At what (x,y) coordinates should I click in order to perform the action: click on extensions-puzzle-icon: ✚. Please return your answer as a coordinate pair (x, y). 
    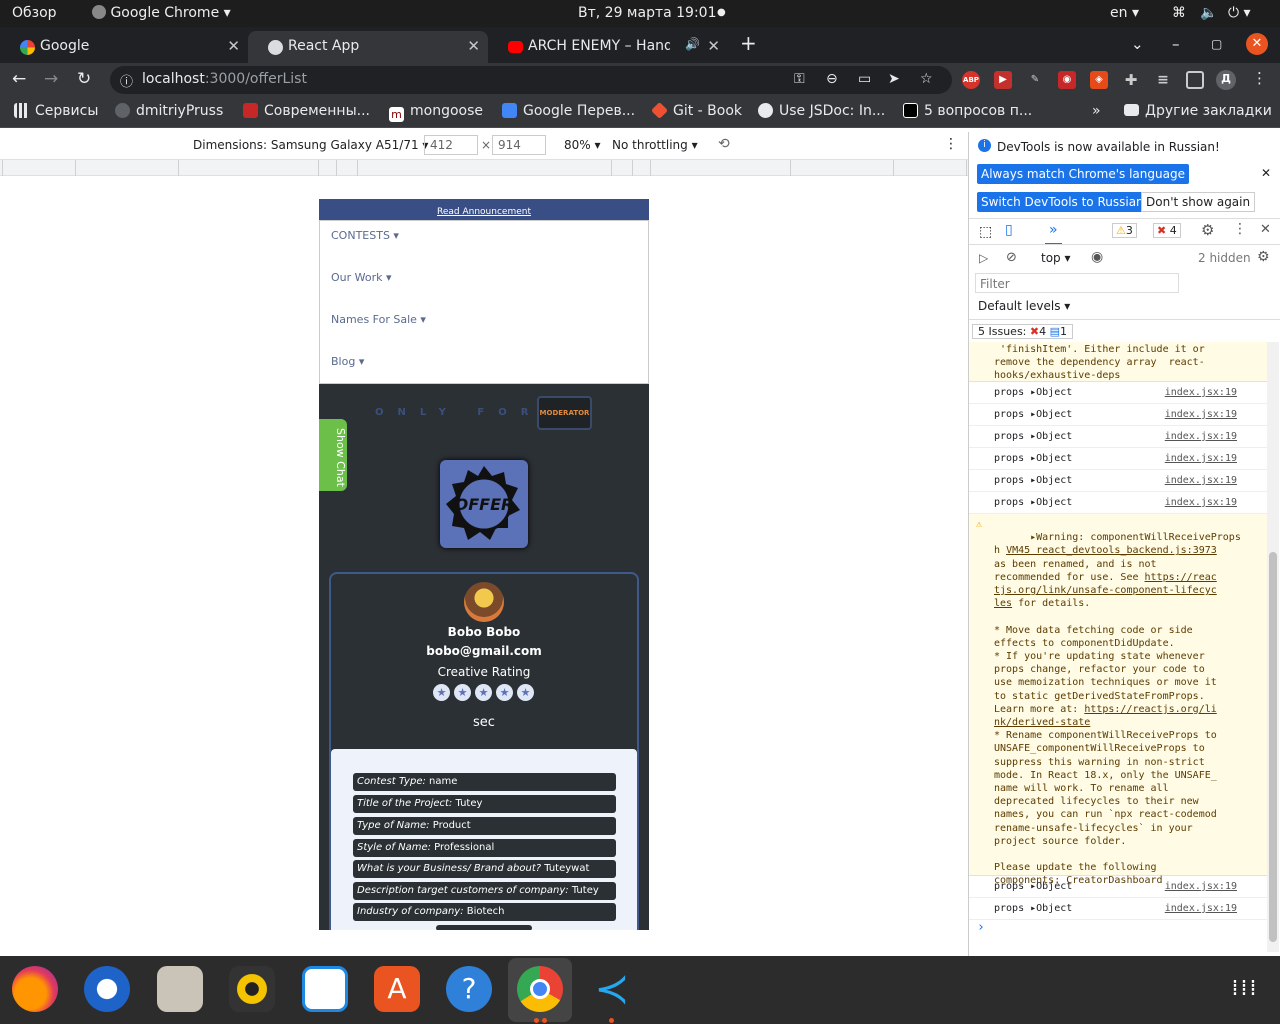
    Looking at the image, I should click on (1131, 80).